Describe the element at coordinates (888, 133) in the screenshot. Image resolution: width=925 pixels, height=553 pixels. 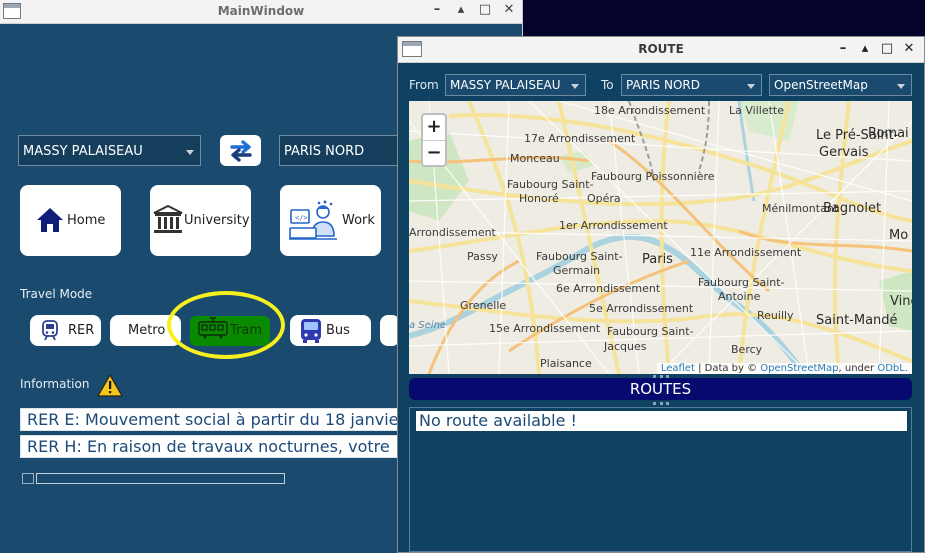
I see `map-label: Romai` at that location.